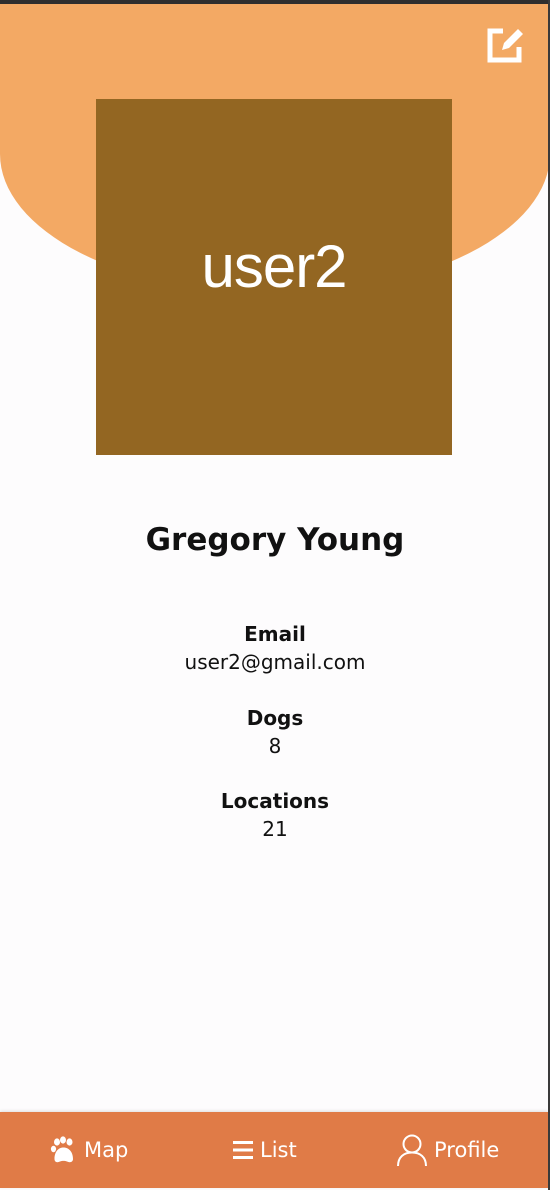 This screenshot has width=550, height=1190. Describe the element at coordinates (106, 1150) in the screenshot. I see `nav-item-label: Map` at that location.